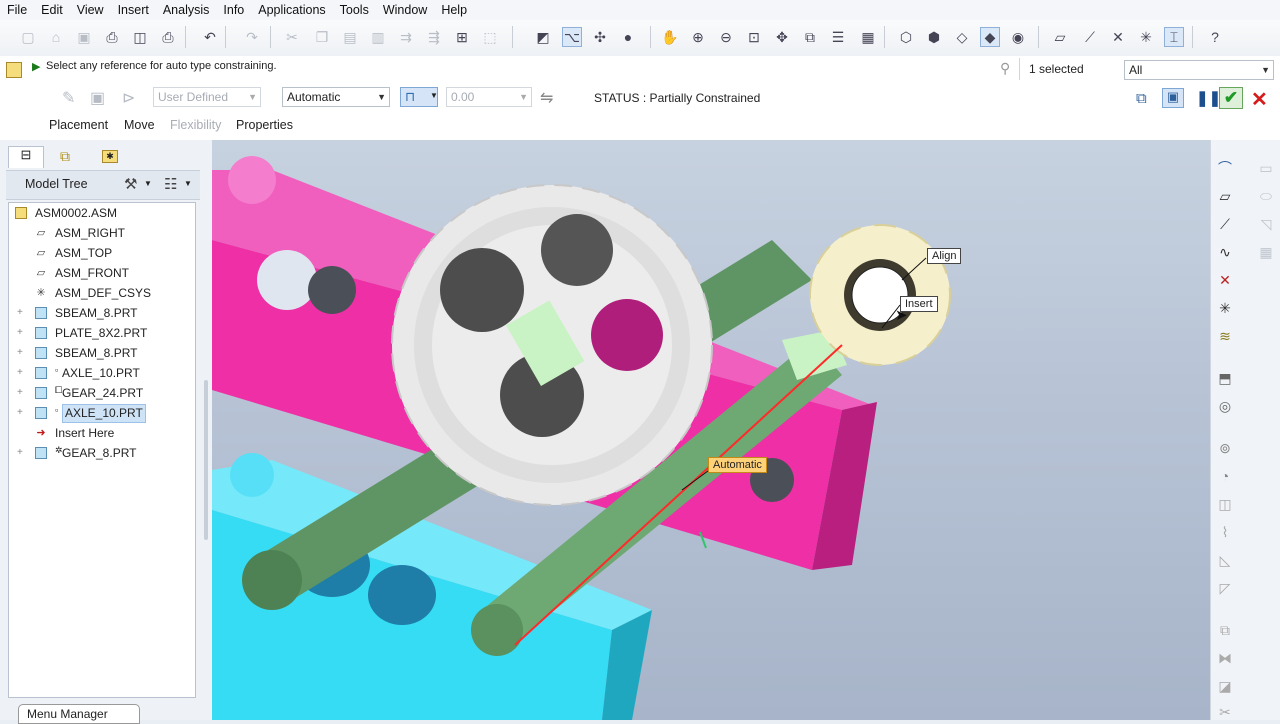 This screenshot has width=1280, height=724. What do you see at coordinates (454, 10) in the screenshot?
I see `menu-help: Help` at bounding box center [454, 10].